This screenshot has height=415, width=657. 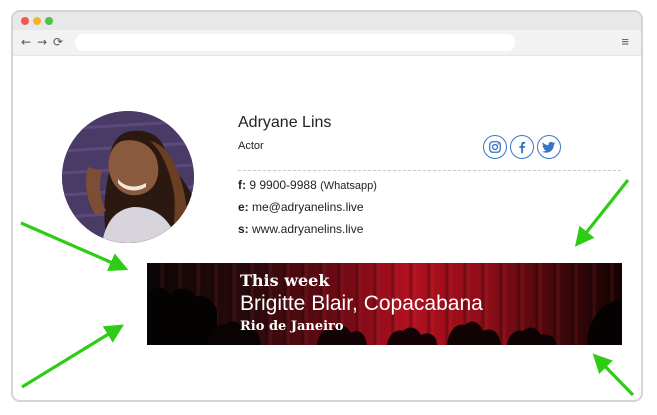 I want to click on forward-arrow-icon: →, so click(x=42, y=42).